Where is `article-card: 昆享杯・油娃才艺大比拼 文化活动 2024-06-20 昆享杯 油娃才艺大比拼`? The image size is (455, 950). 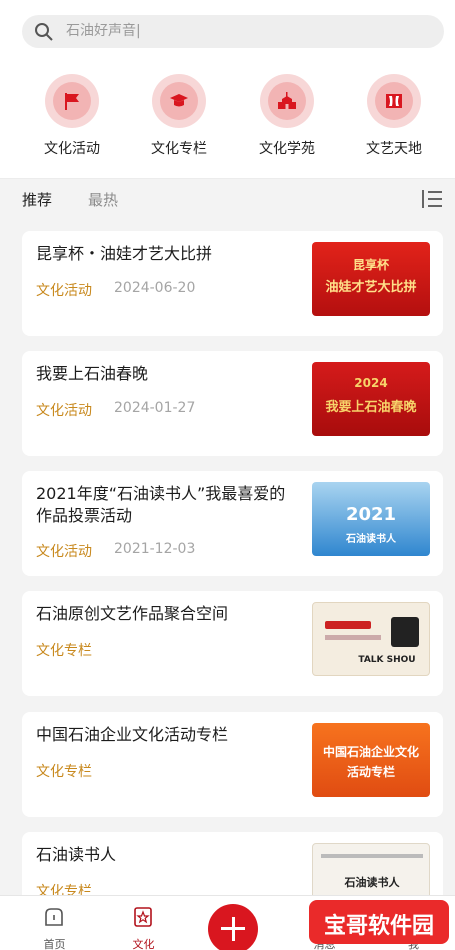
article-card: 昆享杯・油娃才艺大比拼 文化活动 2024-06-20 昆享杯 油娃才艺大比拼 is located at coordinates (232, 283).